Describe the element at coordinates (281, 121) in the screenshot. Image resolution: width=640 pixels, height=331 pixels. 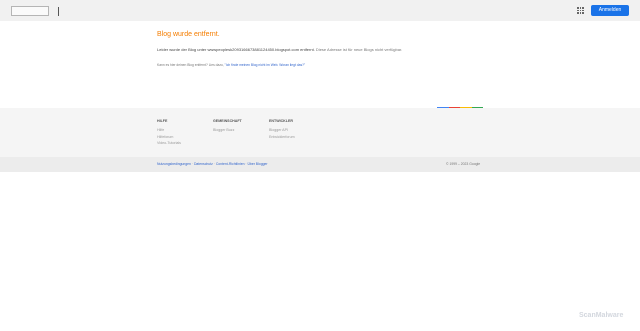
I see `footer-heading: ENTWICKLER` at that location.